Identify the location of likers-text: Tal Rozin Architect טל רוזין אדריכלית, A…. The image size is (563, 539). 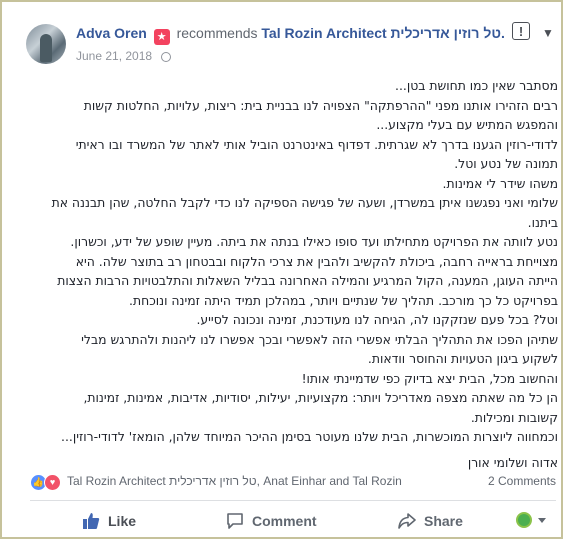
(234, 481).